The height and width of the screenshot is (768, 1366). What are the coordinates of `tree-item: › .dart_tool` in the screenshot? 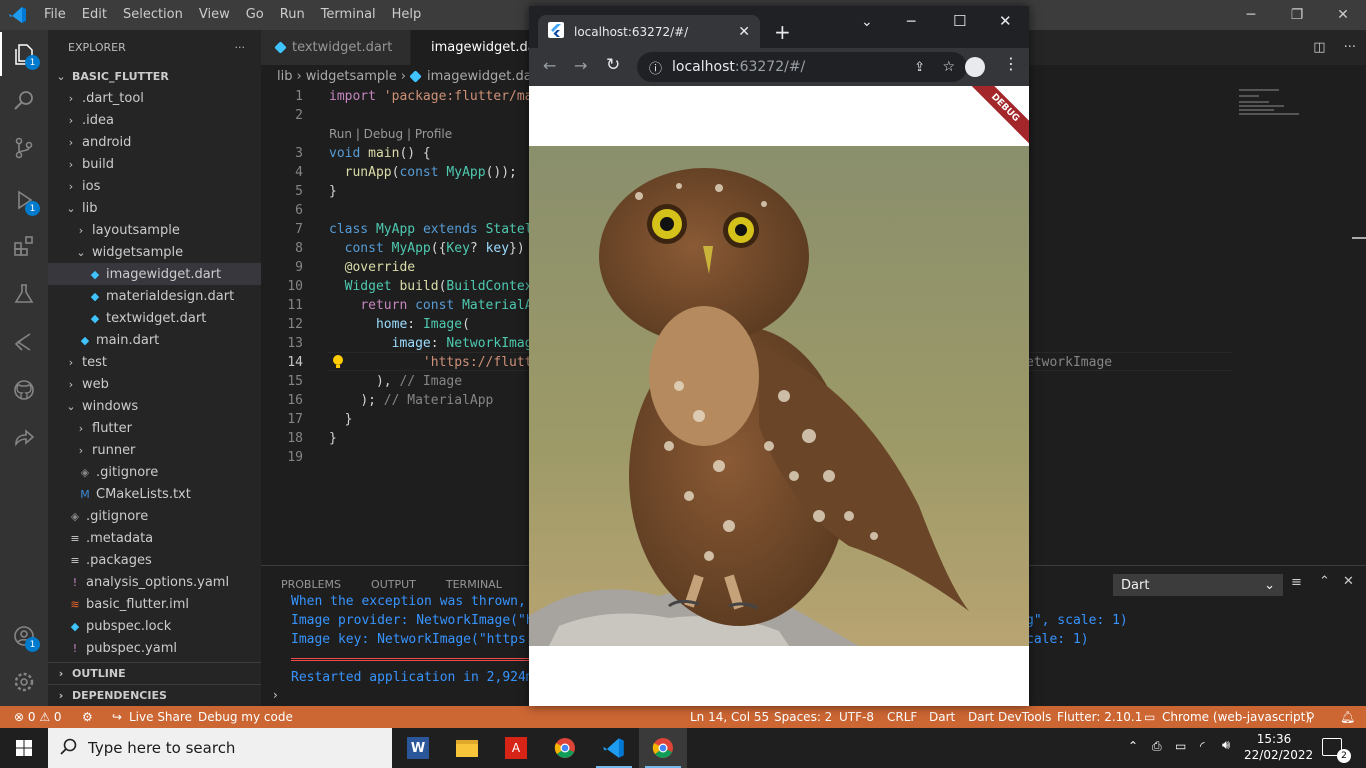 It's located at (154, 98).